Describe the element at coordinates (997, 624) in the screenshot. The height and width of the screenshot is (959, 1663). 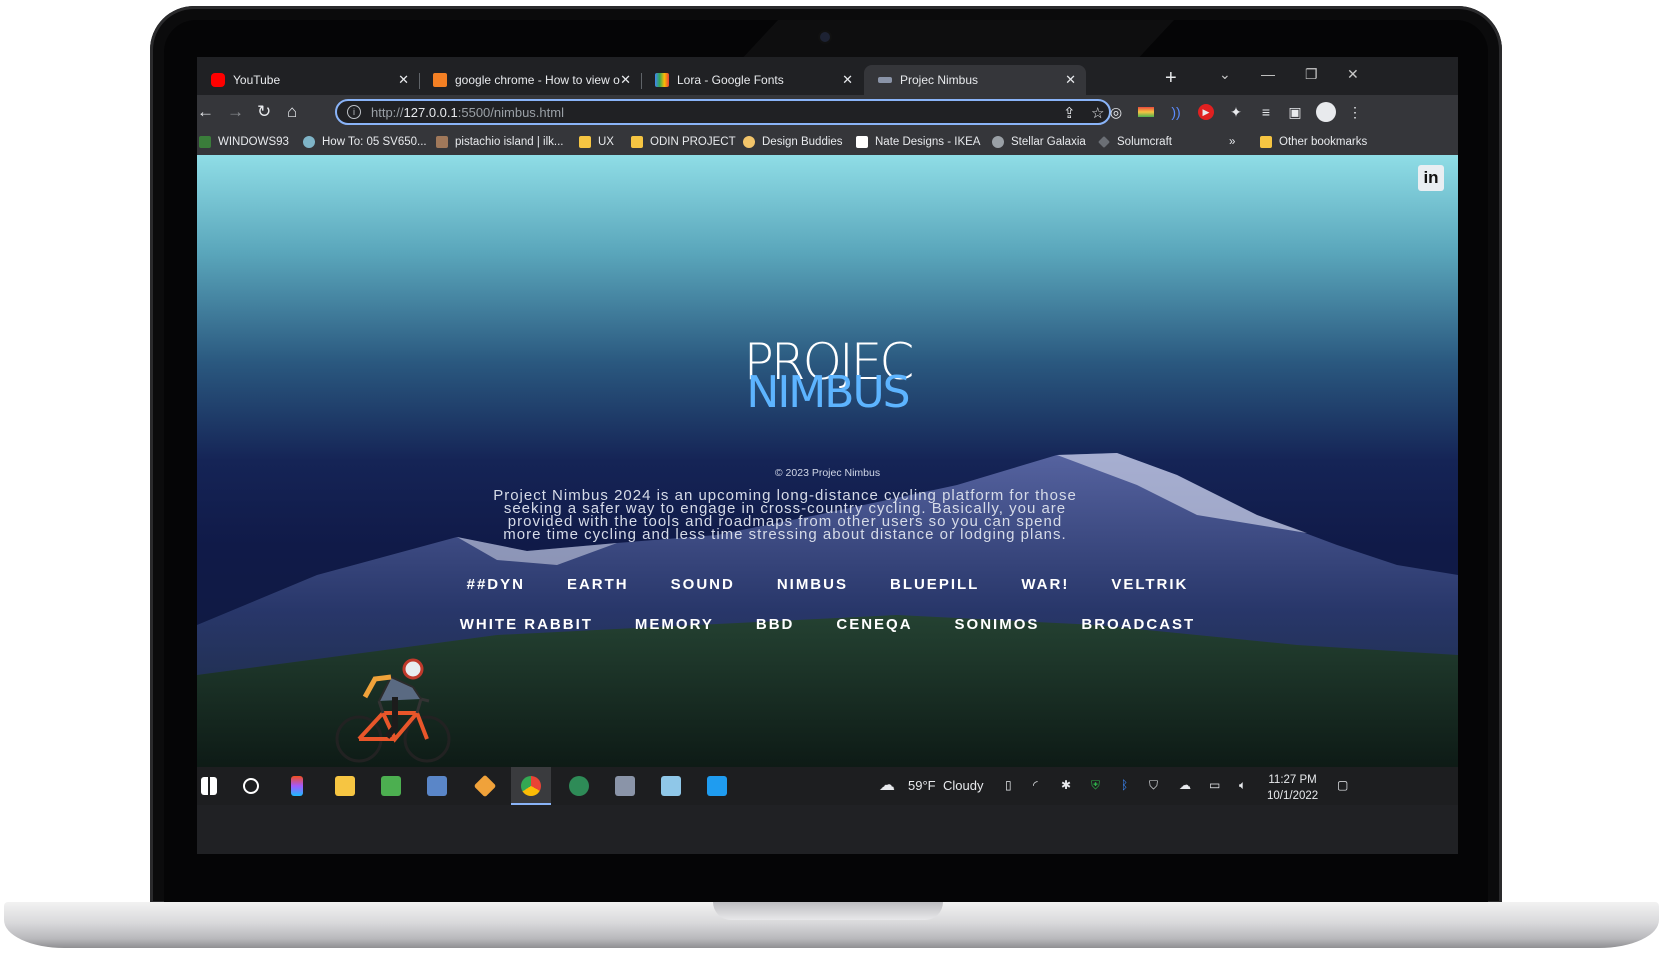
I see `nav-link-sonimos: SONIMOS` at that location.